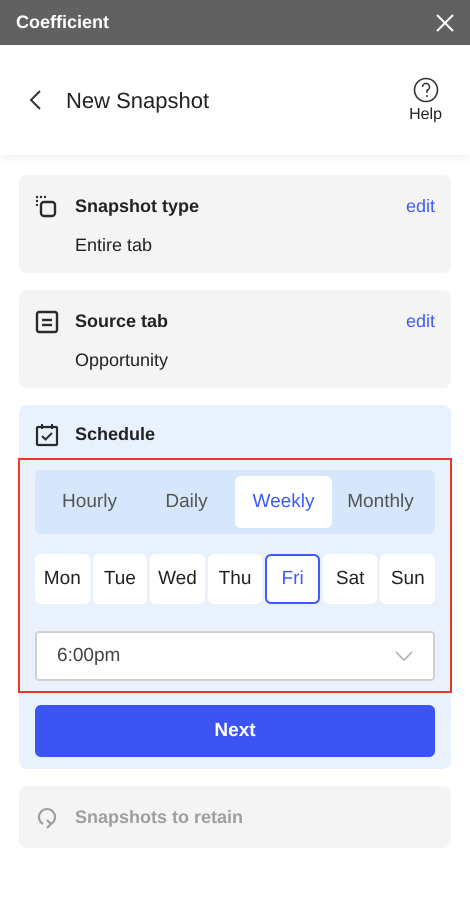 The height and width of the screenshot is (902, 470). What do you see at coordinates (115, 434) in the screenshot?
I see `step-title: Schedule` at bounding box center [115, 434].